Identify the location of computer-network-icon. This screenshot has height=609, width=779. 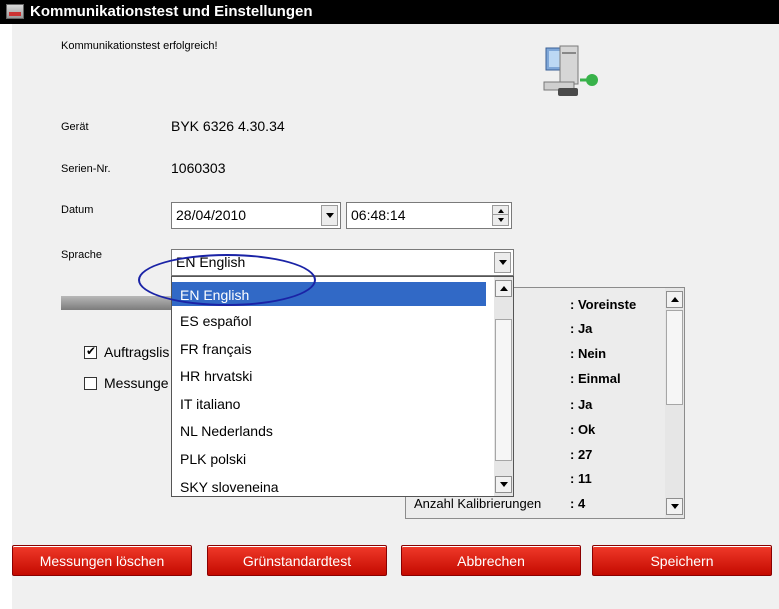
(570, 70).